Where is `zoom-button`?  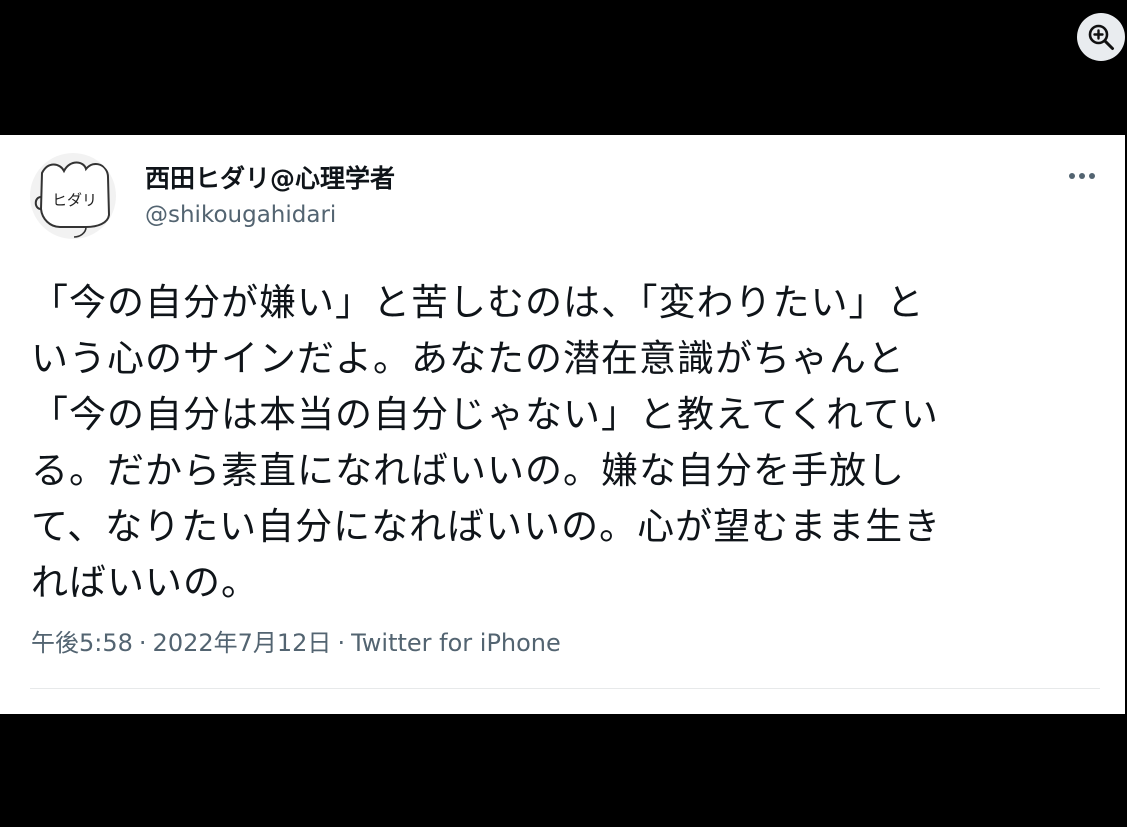 zoom-button is located at coordinates (1101, 37).